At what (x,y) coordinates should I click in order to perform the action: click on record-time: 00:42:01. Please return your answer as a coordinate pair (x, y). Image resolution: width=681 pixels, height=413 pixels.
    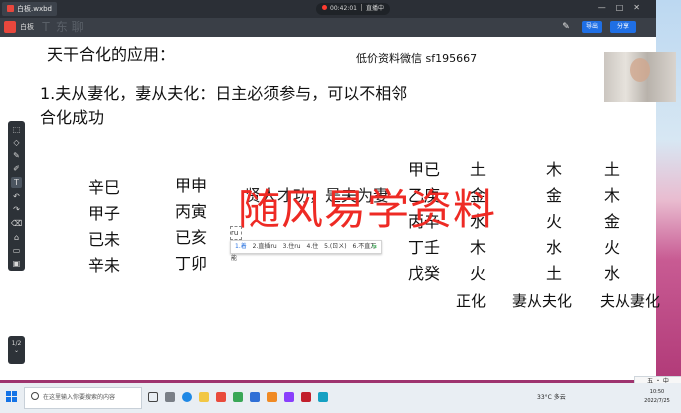
    Looking at the image, I should click on (343, 8).